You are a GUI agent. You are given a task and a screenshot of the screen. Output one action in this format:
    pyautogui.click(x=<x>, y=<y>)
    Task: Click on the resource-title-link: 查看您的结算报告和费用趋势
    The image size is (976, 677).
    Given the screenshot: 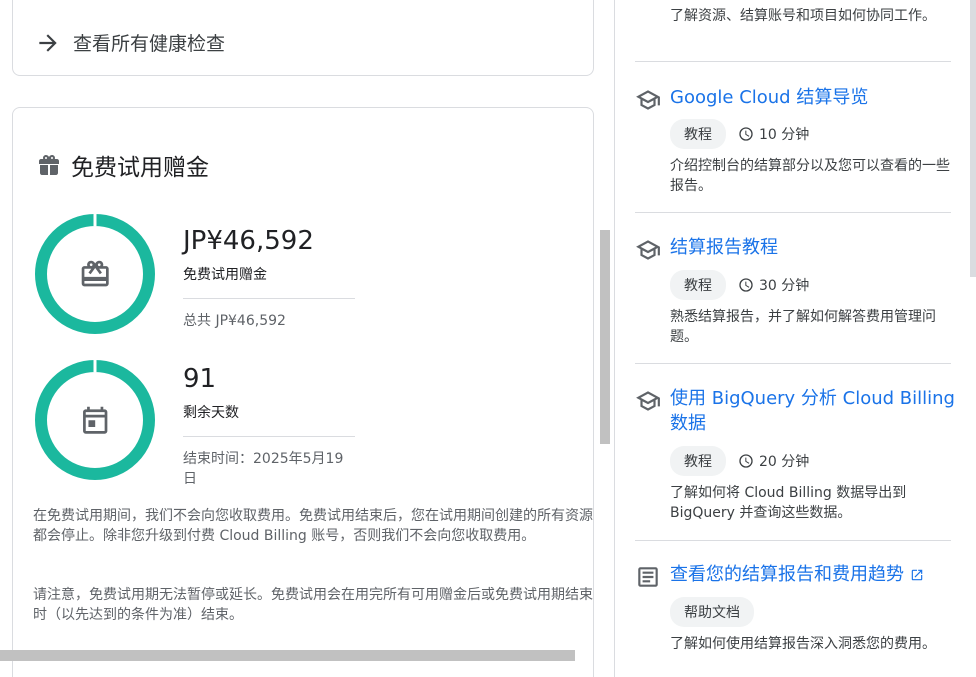 What is the action you would take?
    pyautogui.click(x=812, y=574)
    